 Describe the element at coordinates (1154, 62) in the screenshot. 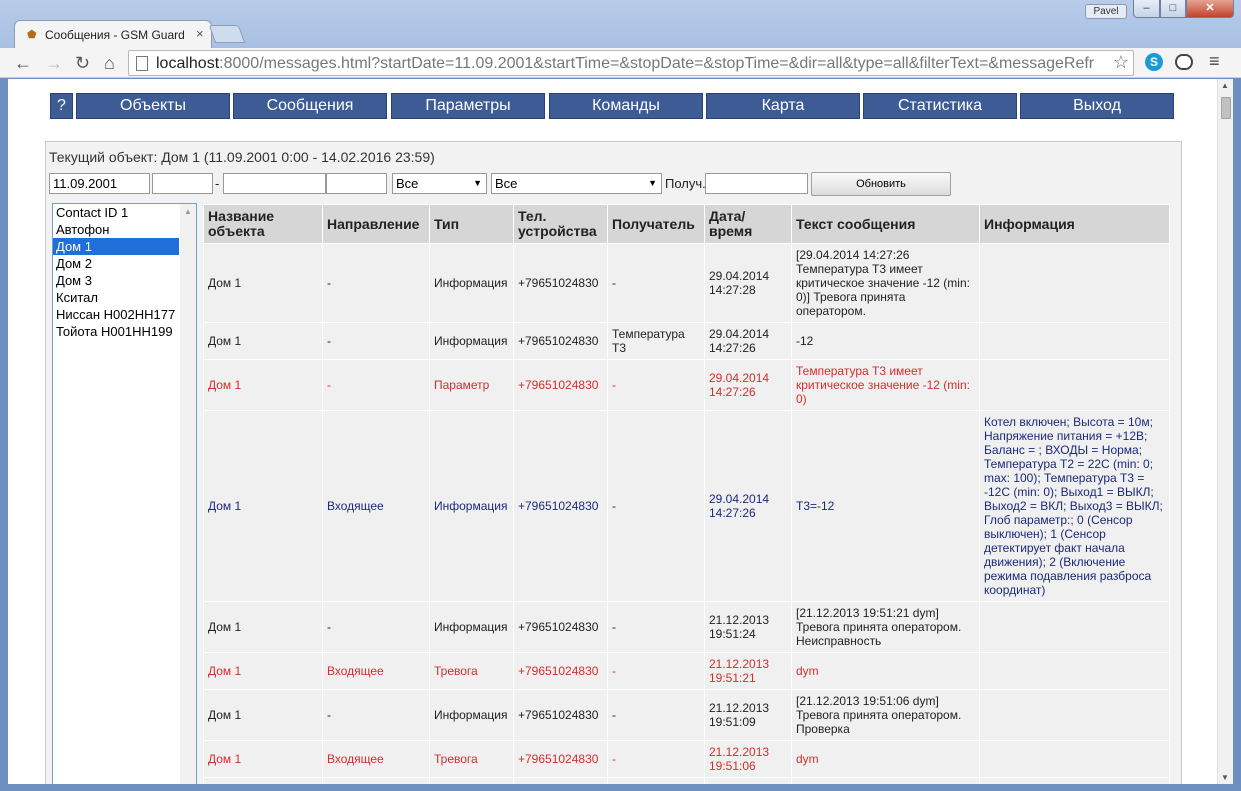

I see `skype-icon: S` at that location.